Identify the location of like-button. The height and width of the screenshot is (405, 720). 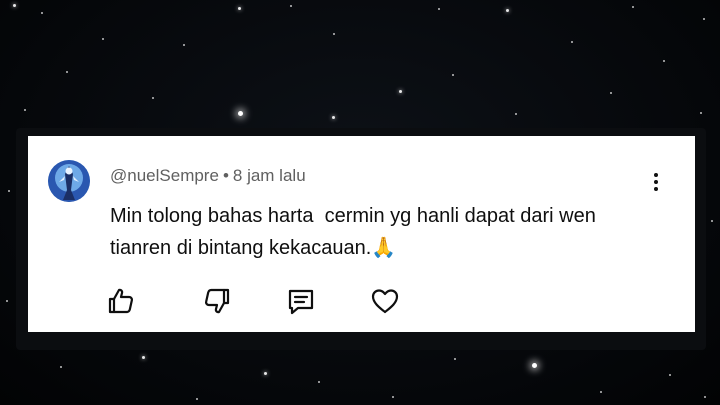
(121, 301).